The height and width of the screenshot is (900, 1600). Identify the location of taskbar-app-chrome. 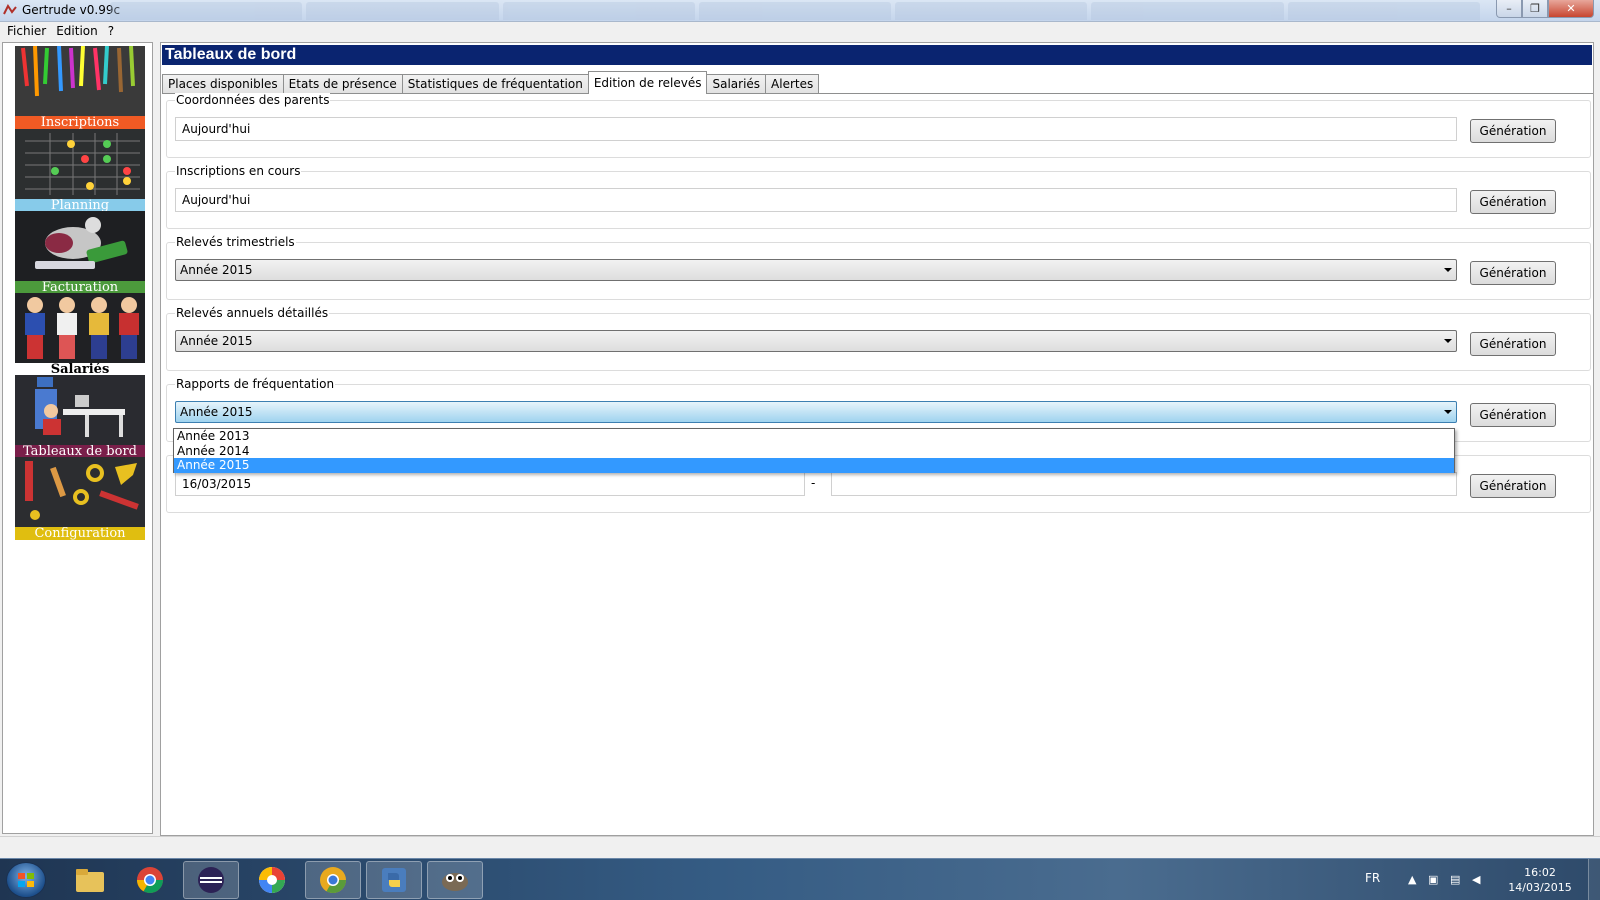
(150, 880).